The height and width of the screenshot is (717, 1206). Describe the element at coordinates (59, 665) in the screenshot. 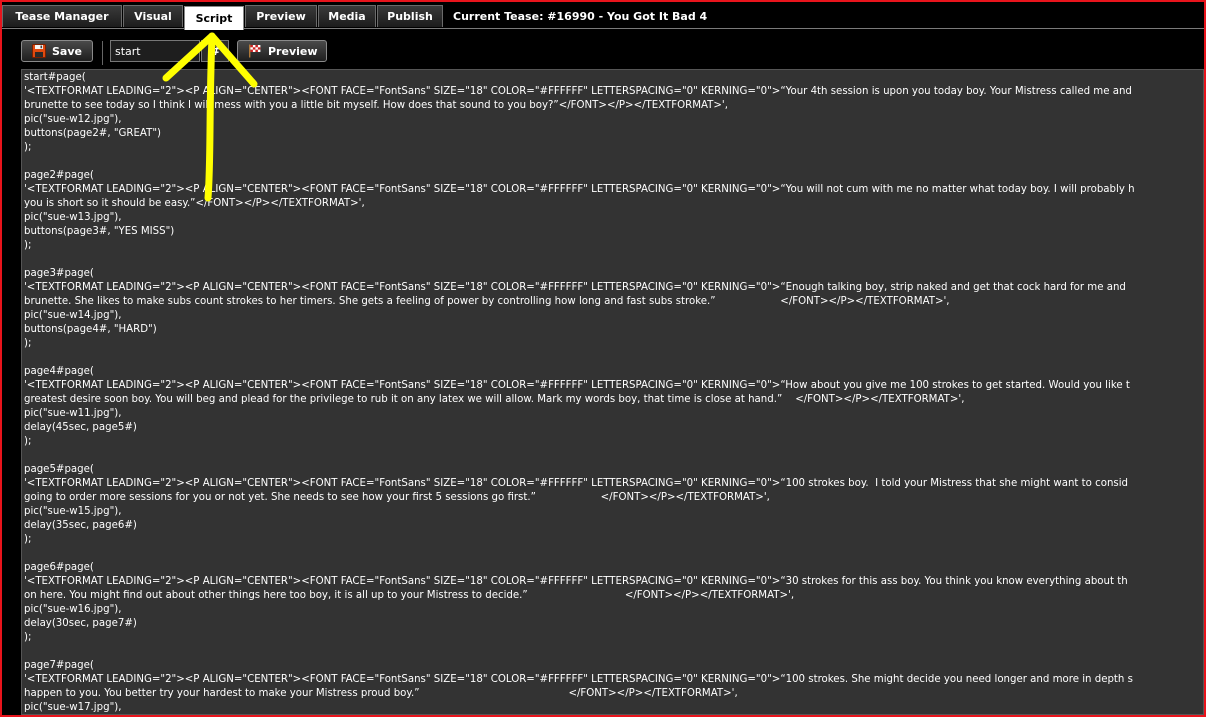

I see `script-line: page7#page(` at that location.